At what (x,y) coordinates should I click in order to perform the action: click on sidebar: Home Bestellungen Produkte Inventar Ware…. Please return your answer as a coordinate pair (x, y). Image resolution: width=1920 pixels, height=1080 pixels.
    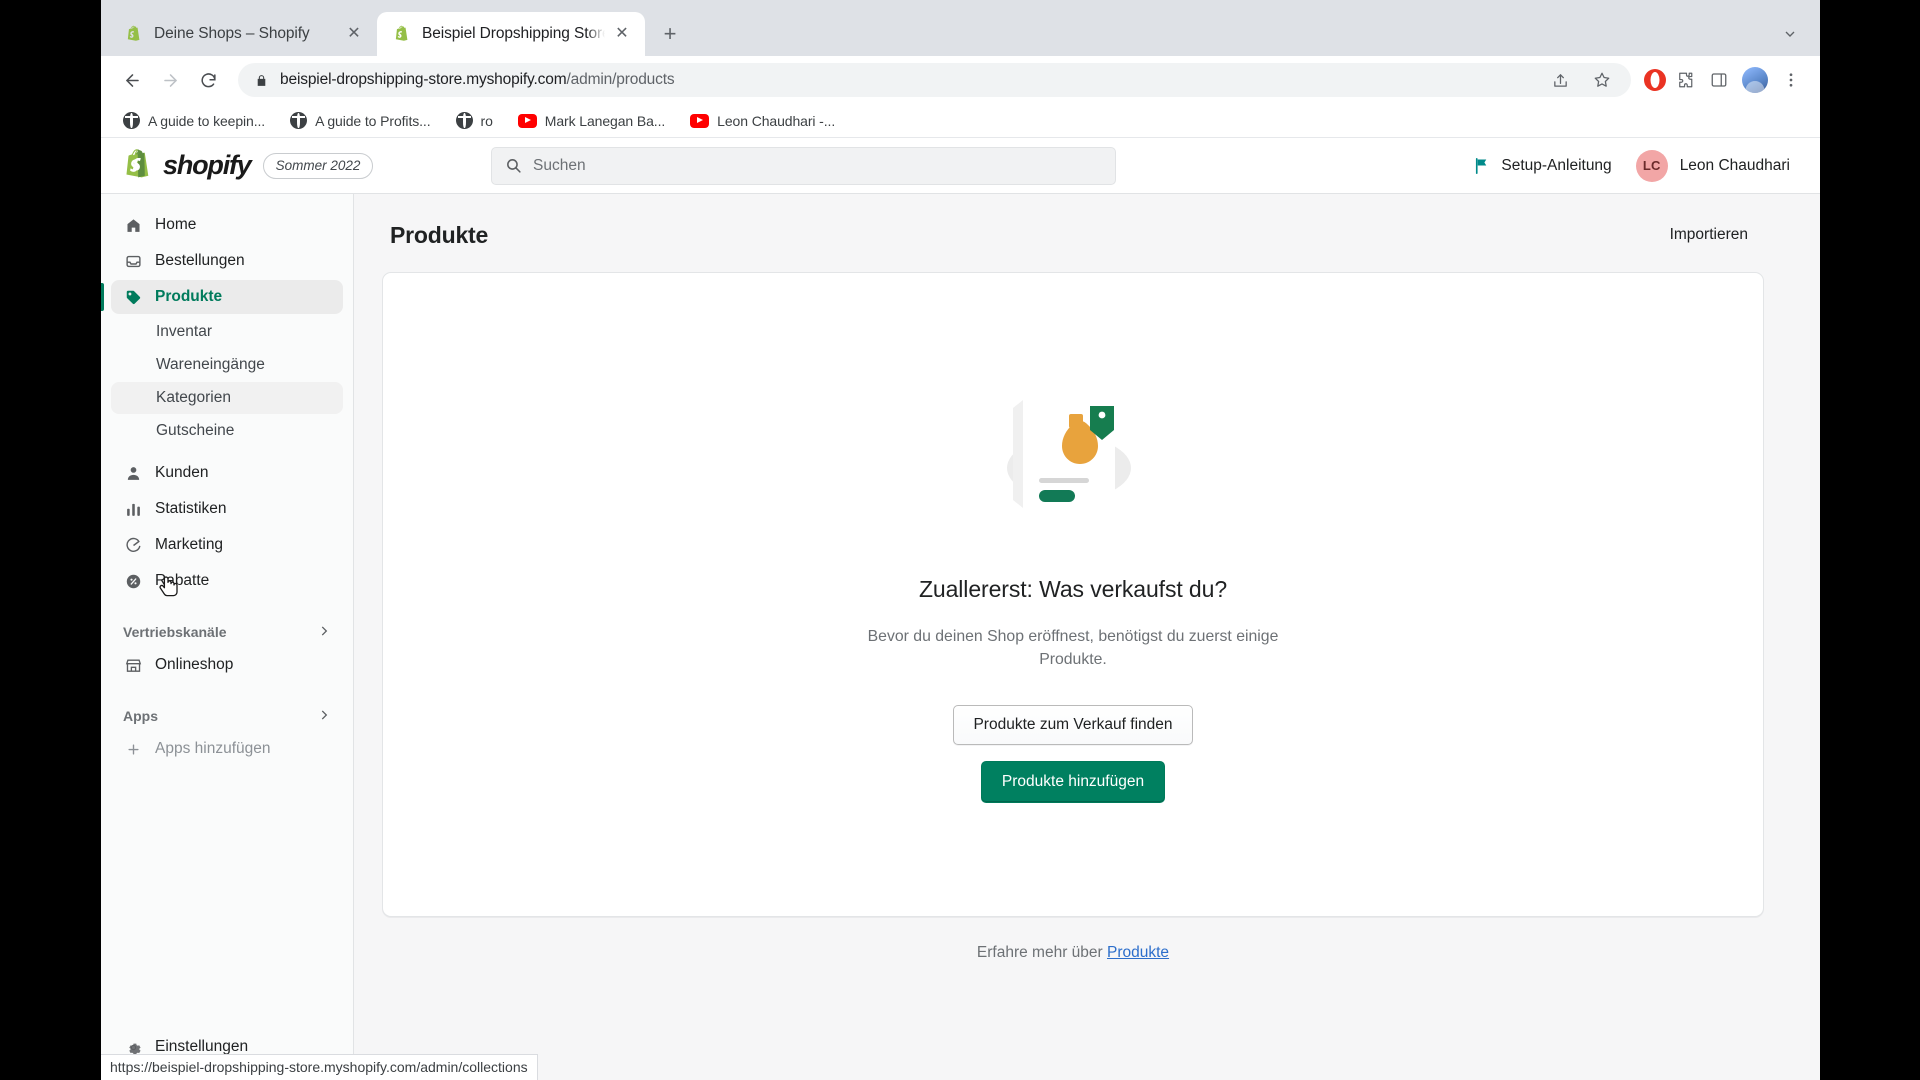
    Looking at the image, I should click on (227, 637).